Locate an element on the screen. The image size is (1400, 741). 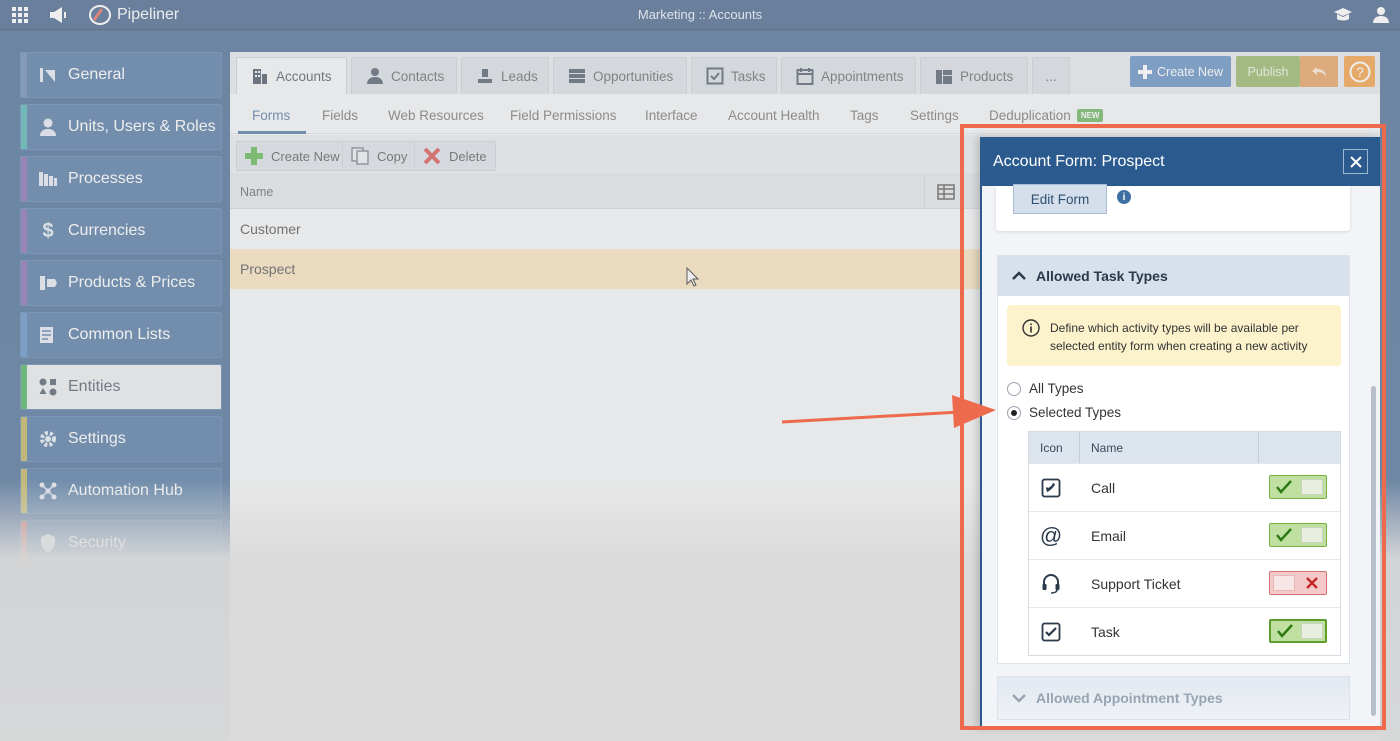
create-new-button: Create New is located at coordinates (1180, 71).